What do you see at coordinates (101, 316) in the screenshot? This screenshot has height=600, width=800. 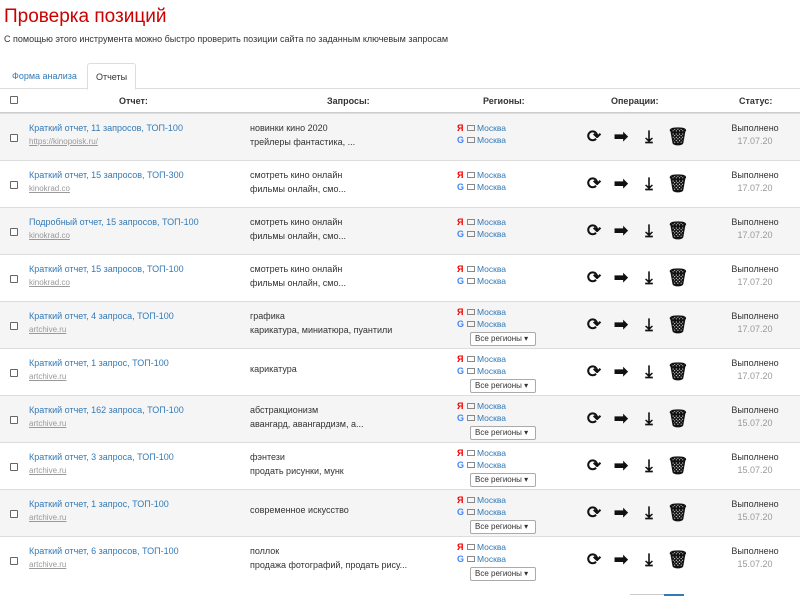 I see `report-title-link: Краткий отчет, 4 запроса, ТОП-100` at bounding box center [101, 316].